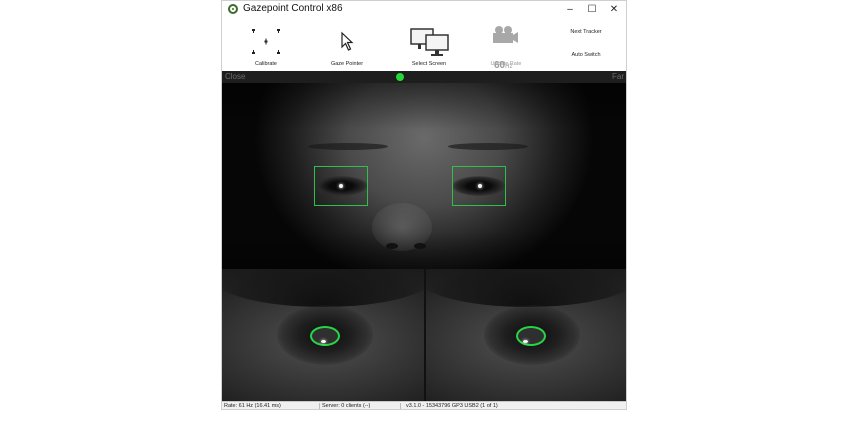 The image size is (850, 428). Describe the element at coordinates (592, 9) in the screenshot. I see `maximize-button: ☐` at that location.